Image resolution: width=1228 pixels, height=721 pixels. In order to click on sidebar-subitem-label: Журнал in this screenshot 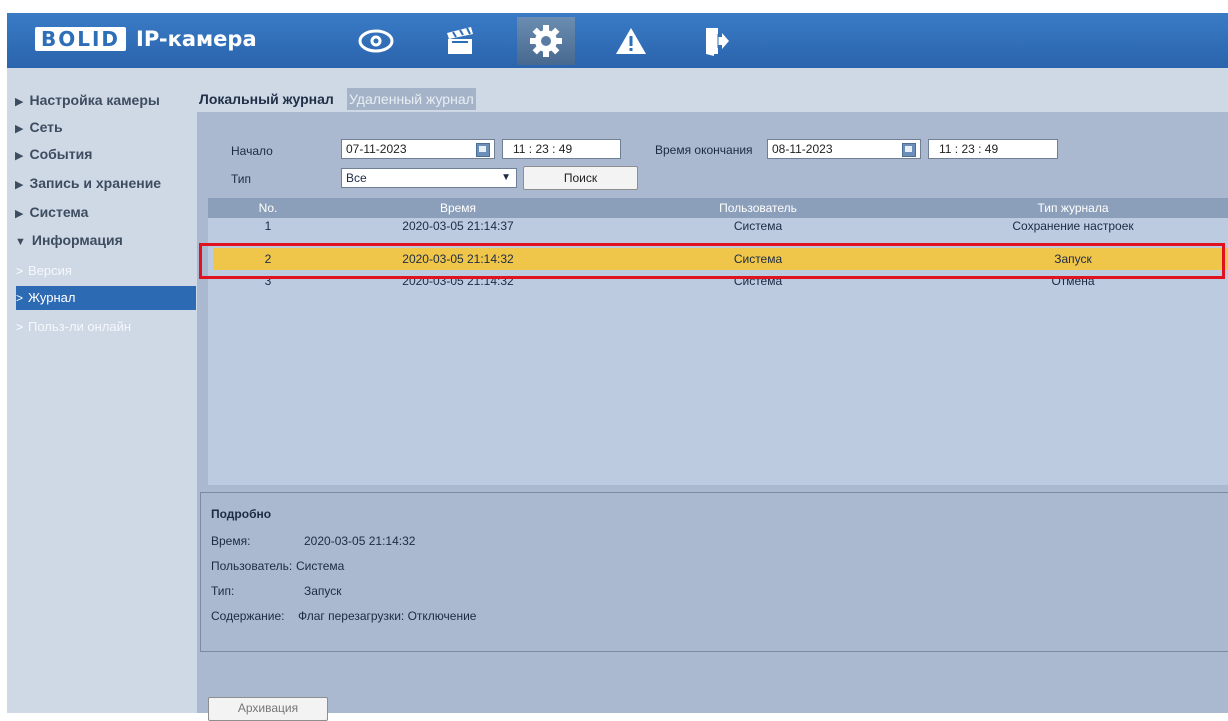, I will do `click(52, 297)`.